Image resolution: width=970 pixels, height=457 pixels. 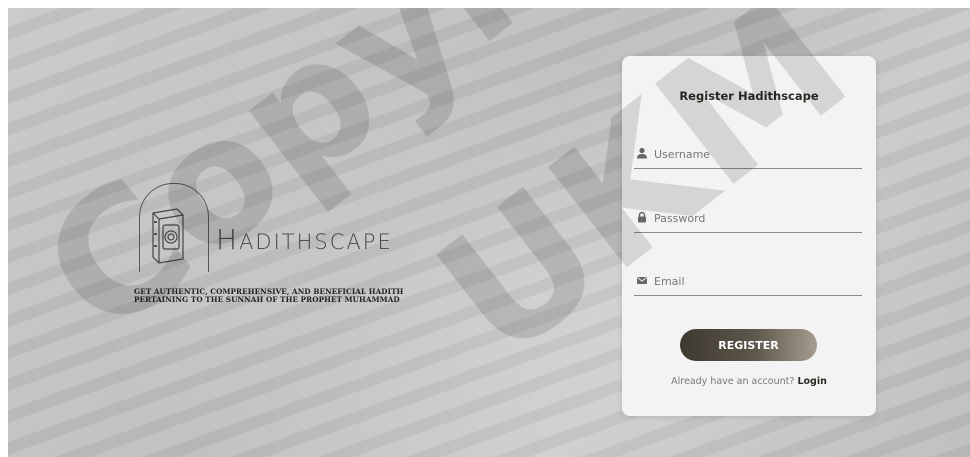 I want to click on email-input, so click(x=756, y=281).